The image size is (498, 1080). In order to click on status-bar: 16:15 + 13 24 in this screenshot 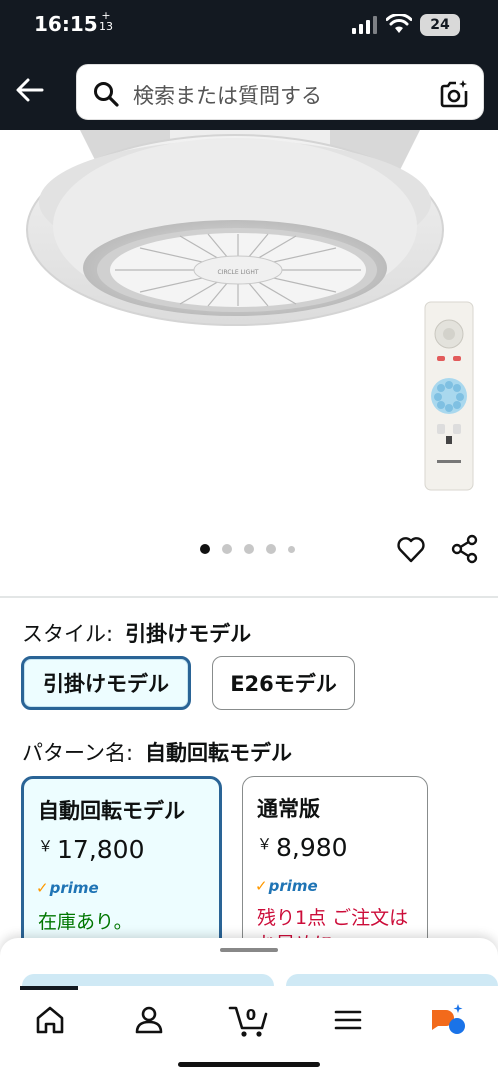, I will do `click(249, 26)`.